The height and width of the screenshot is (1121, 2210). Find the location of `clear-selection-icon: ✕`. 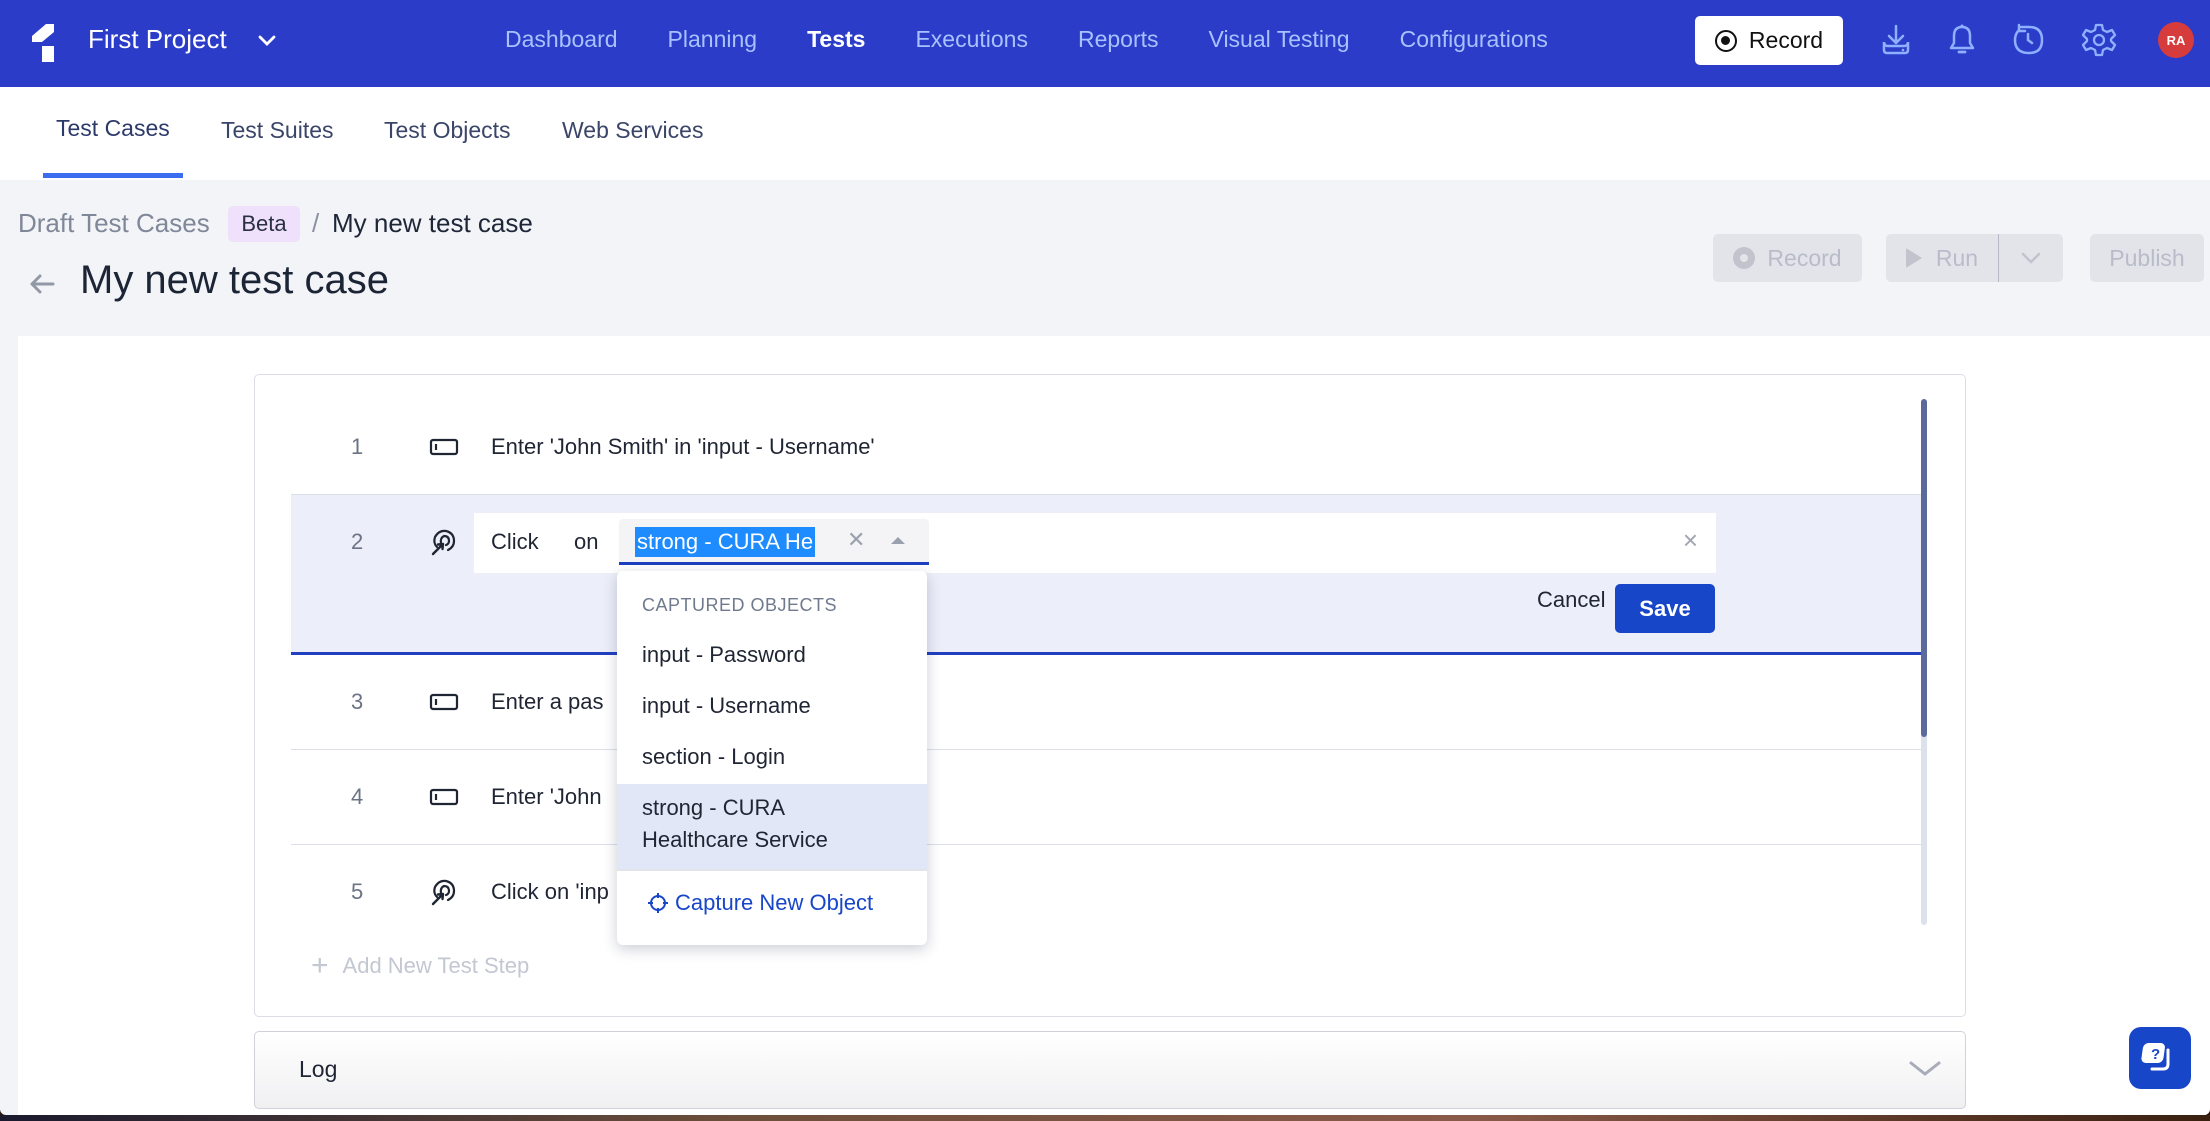

clear-selection-icon: ✕ is located at coordinates (856, 540).